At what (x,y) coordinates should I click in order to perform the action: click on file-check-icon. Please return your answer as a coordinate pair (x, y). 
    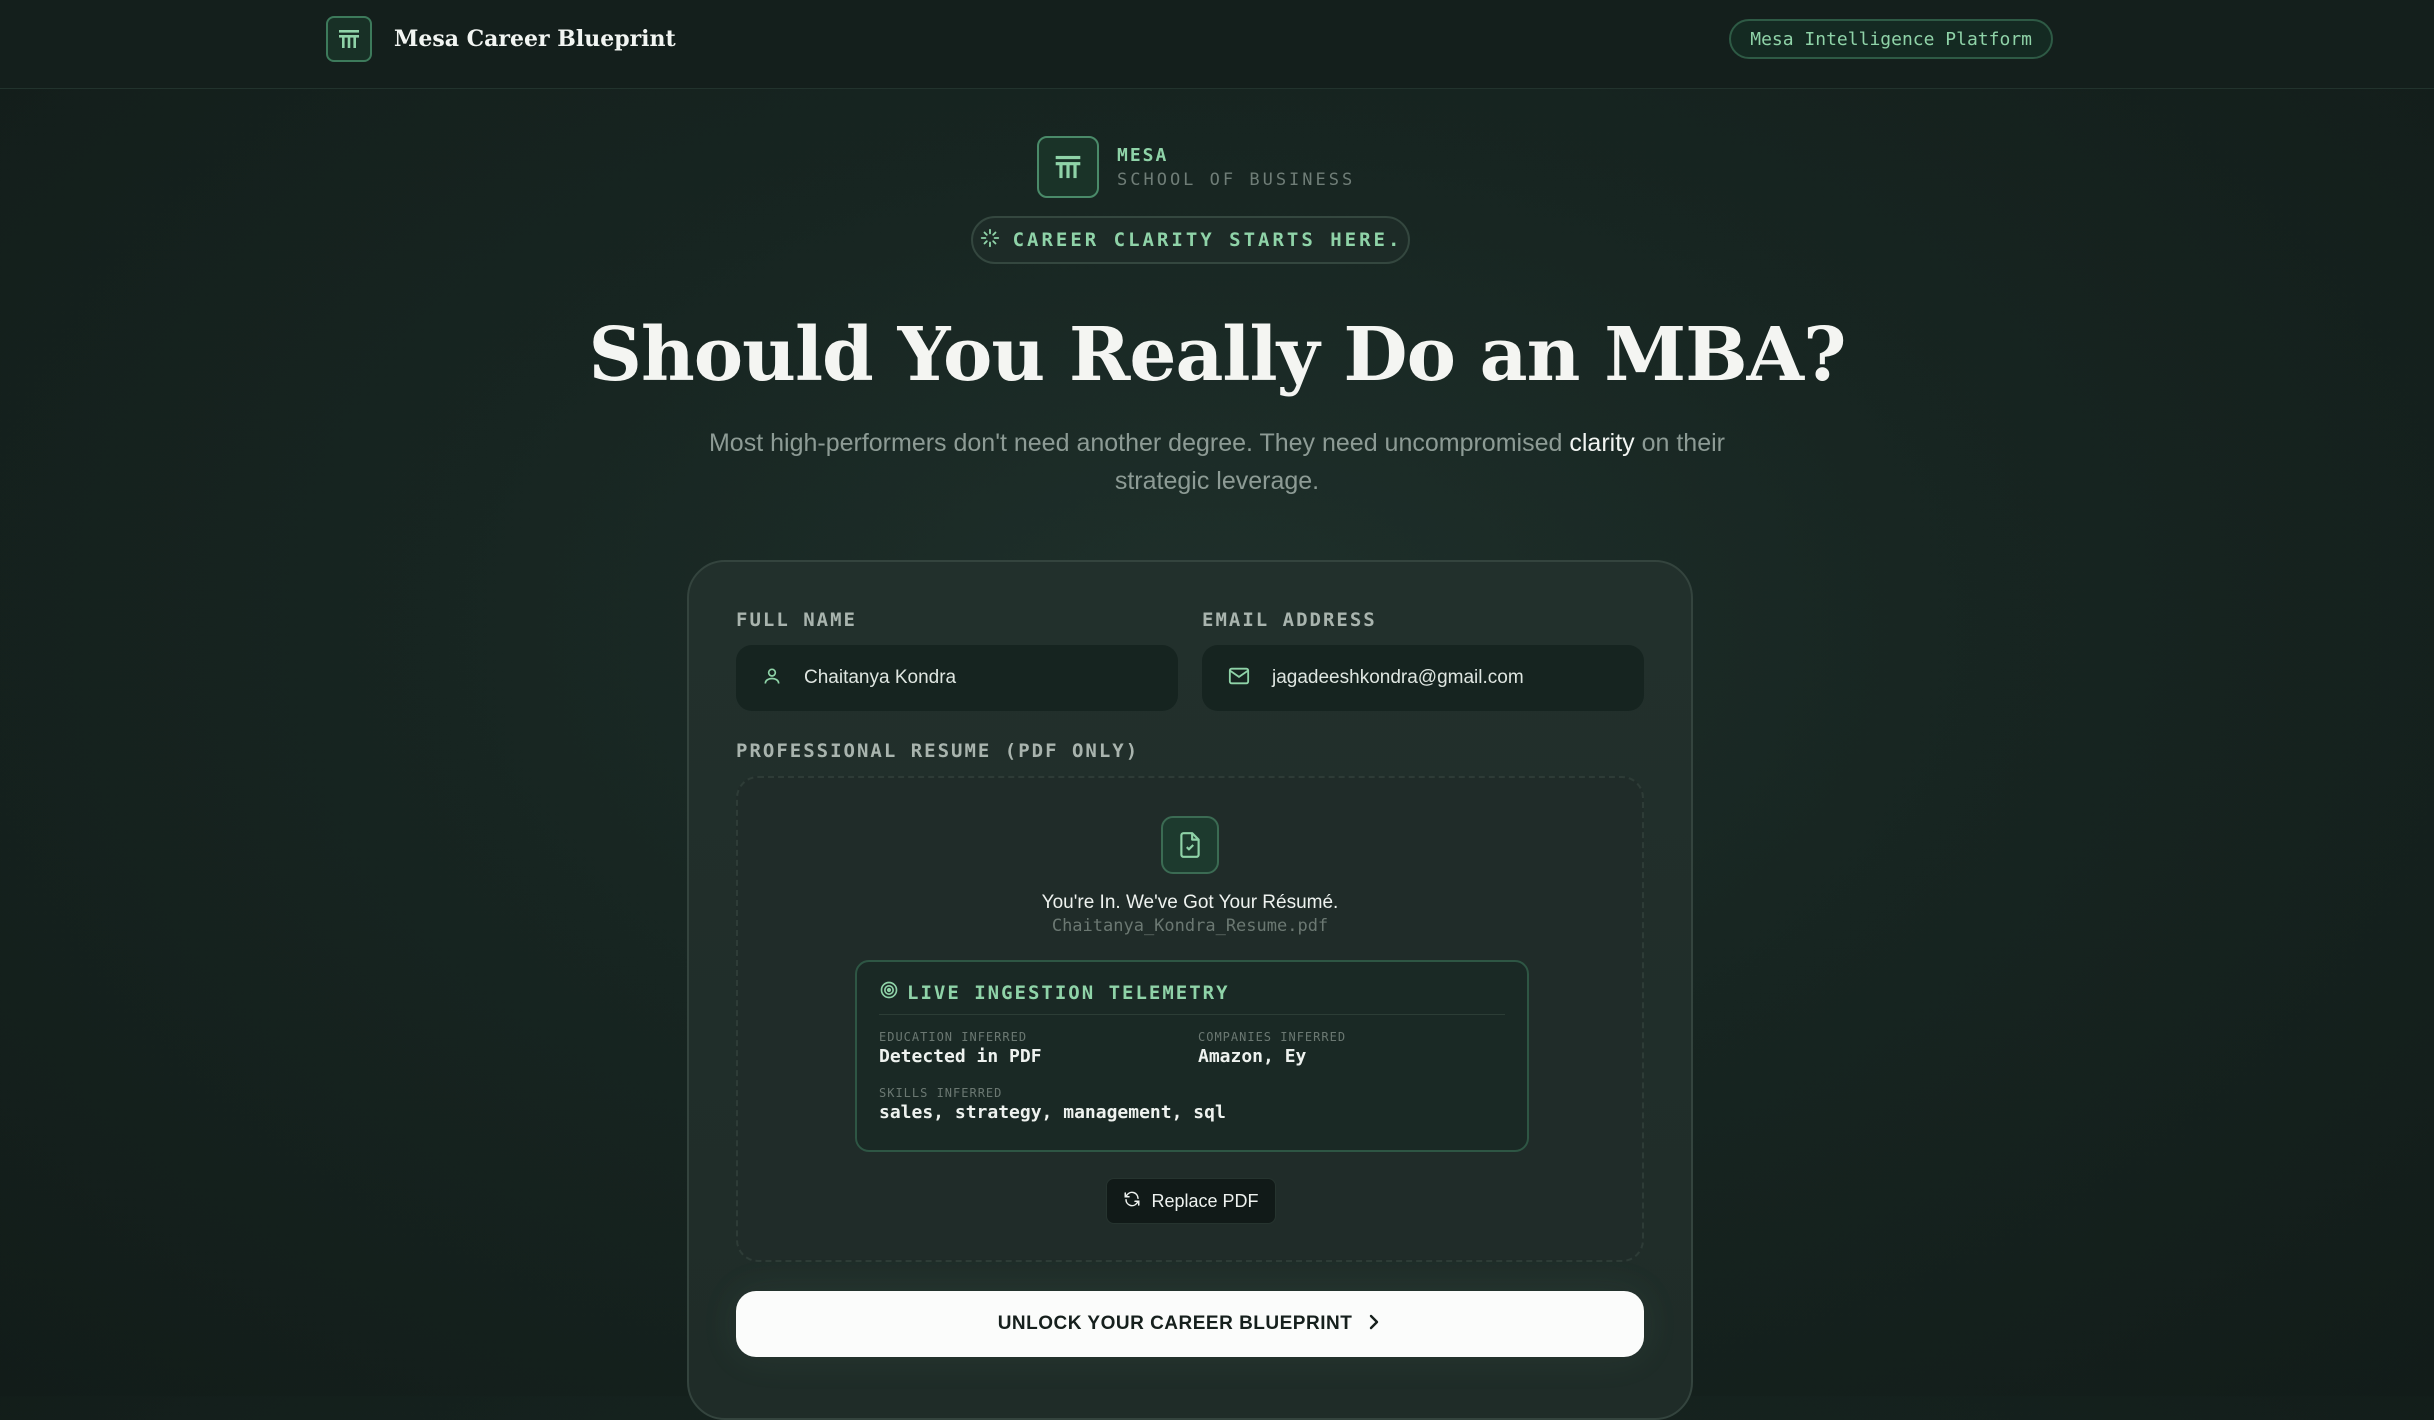
    Looking at the image, I should click on (1190, 845).